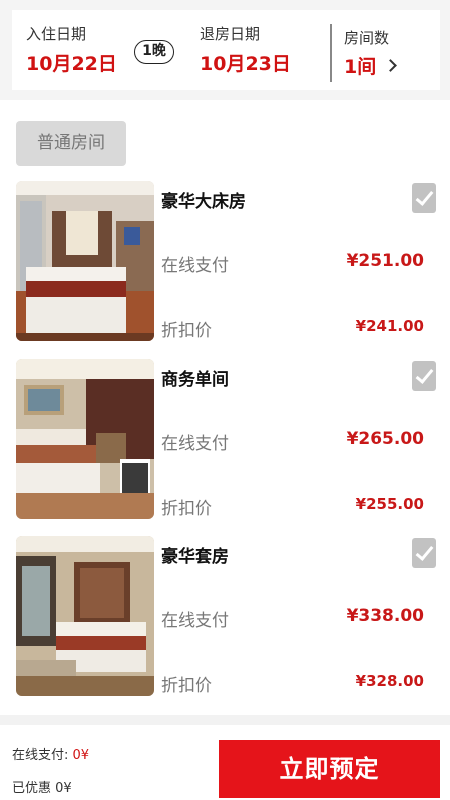 This screenshot has width=450, height=800. What do you see at coordinates (245, 64) in the screenshot?
I see `checkout-date: 10月23日` at bounding box center [245, 64].